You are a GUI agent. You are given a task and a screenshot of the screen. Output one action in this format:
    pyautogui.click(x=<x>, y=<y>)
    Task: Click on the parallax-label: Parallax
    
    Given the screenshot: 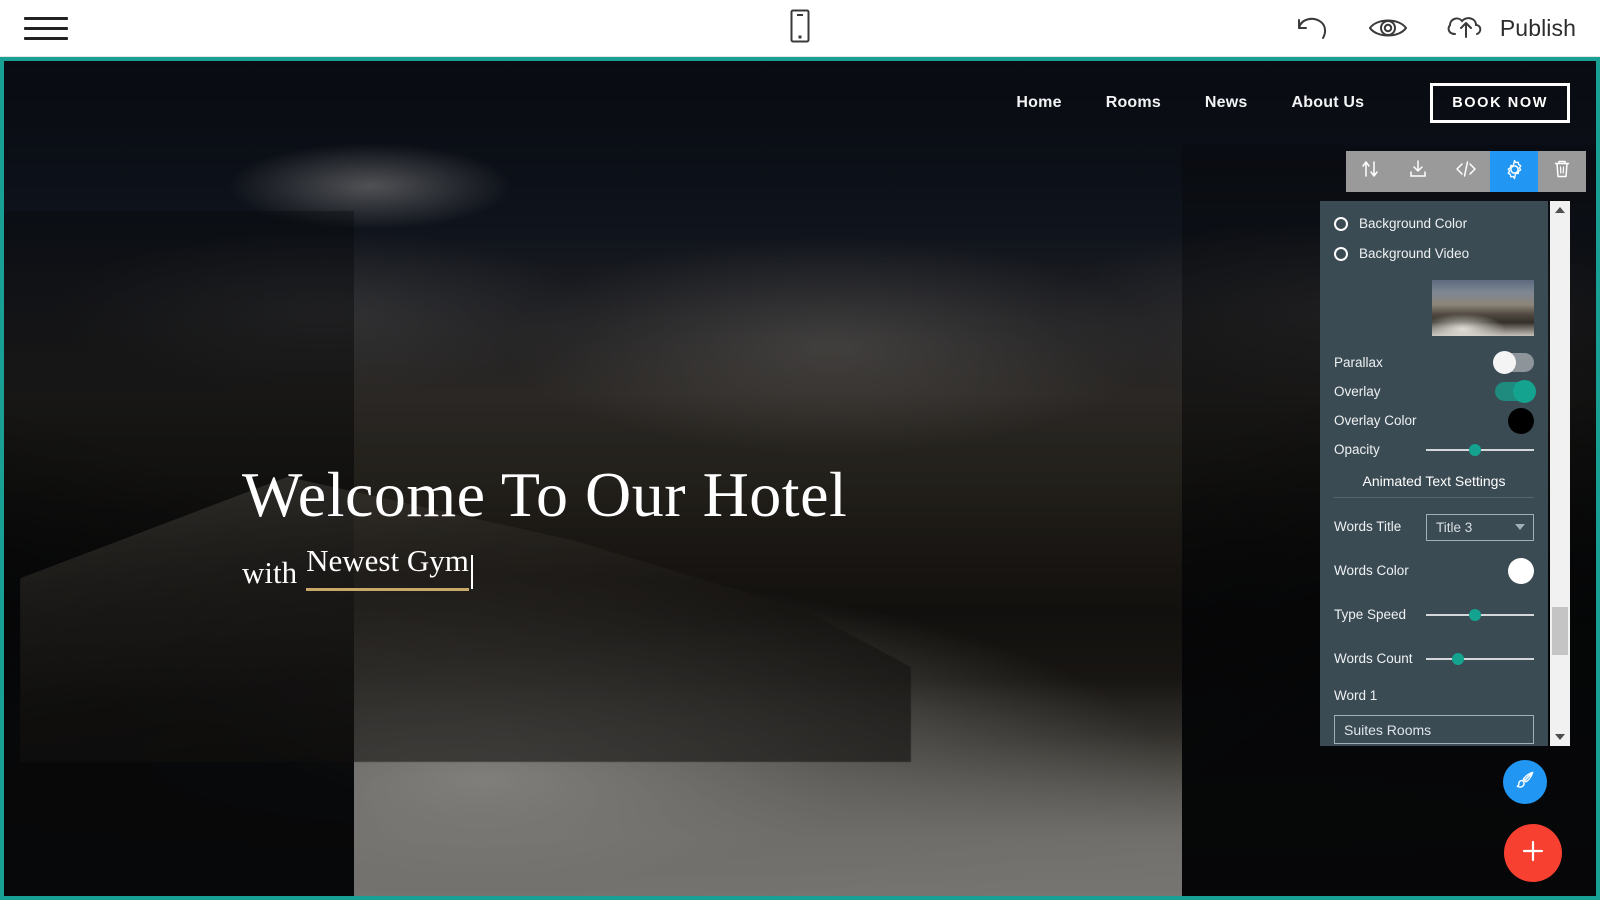 What is the action you would take?
    pyautogui.click(x=1358, y=362)
    